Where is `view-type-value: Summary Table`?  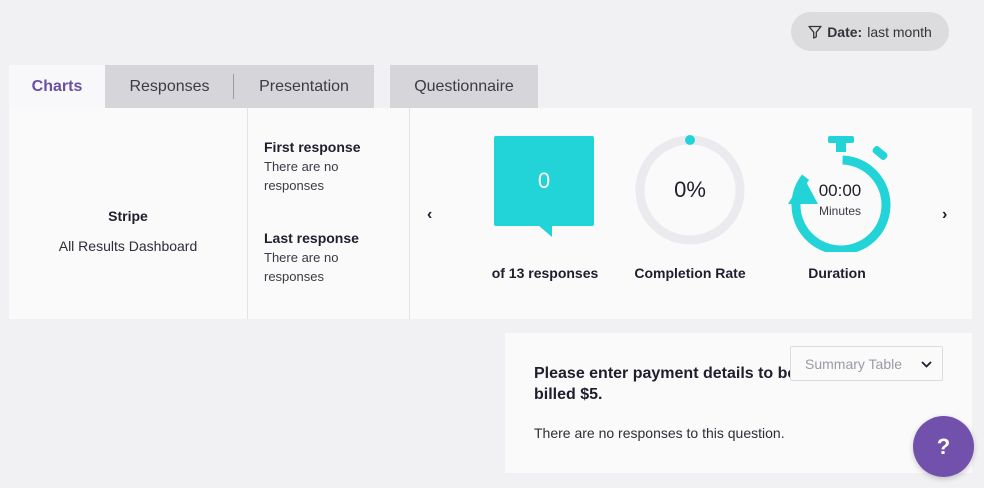
view-type-value: Summary Table is located at coordinates (854, 363).